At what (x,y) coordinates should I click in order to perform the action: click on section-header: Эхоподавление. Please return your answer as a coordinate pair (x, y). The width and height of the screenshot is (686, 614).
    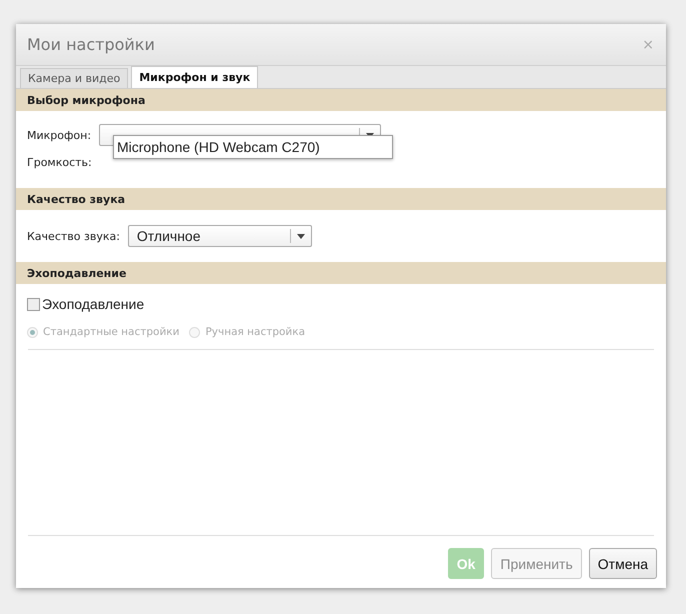
    Looking at the image, I should click on (341, 273).